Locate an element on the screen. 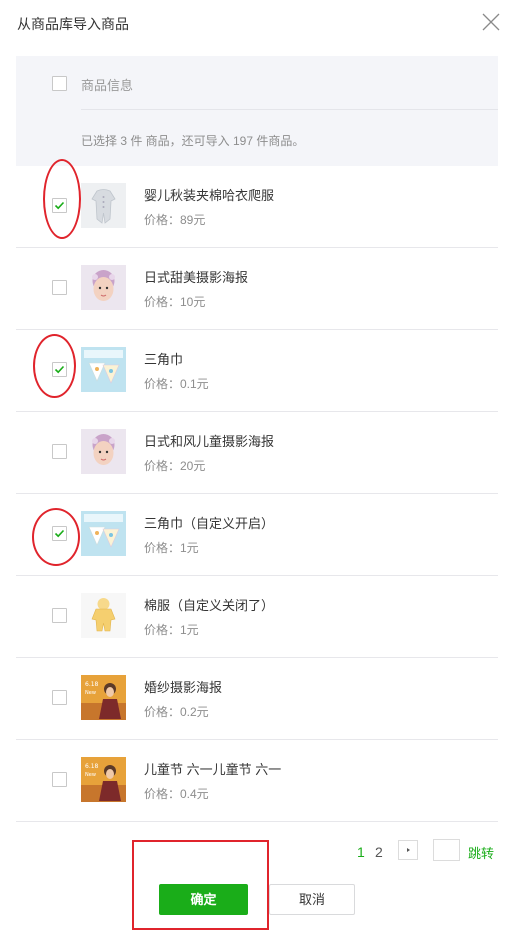  product-name: 婴儿秋装夹棉哈衣爬服 is located at coordinates (209, 195).